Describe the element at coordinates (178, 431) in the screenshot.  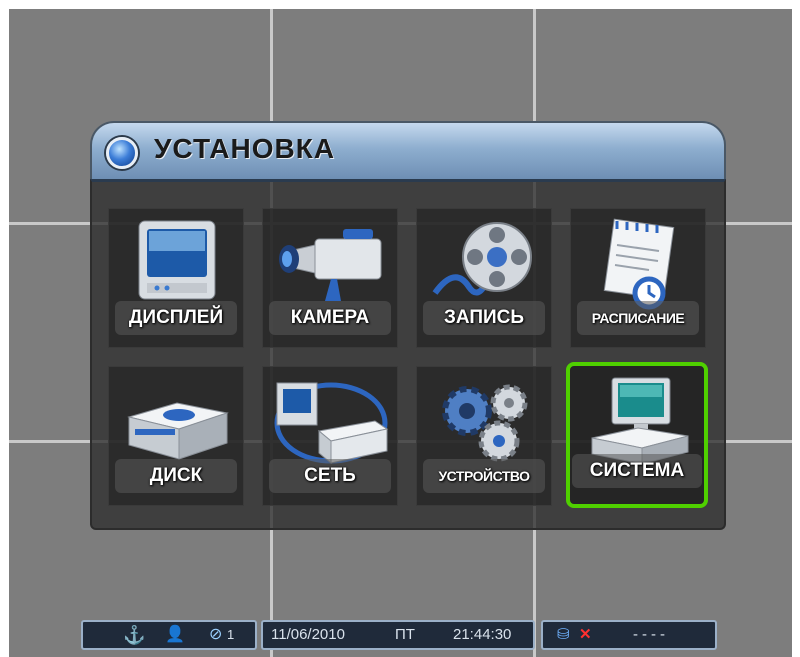
I see `disk-drive-icon` at that location.